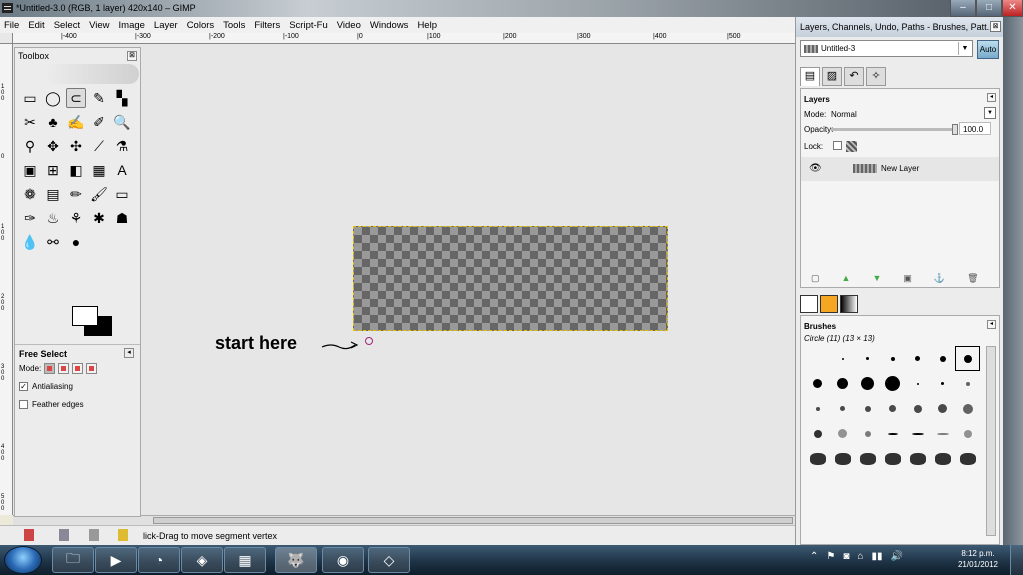 The width and height of the screenshot is (1023, 575). I want to click on smudge-tool-icon: ⚯, so click(53, 242).